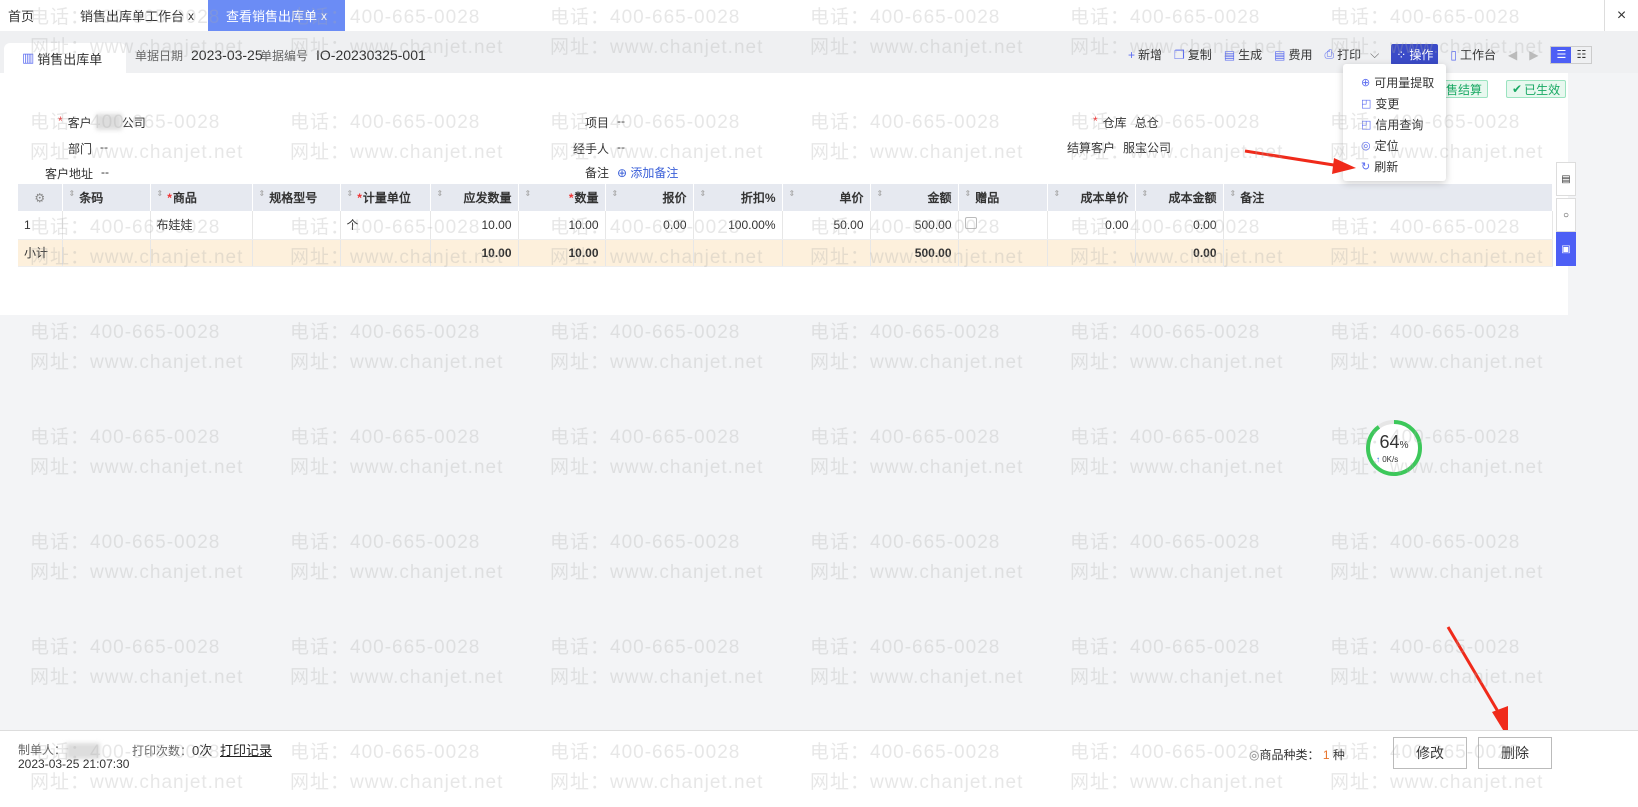 This screenshot has height=807, width=1638. Describe the element at coordinates (738, 197) in the screenshot. I see `column-header: ⇕ 折扣%` at that location.